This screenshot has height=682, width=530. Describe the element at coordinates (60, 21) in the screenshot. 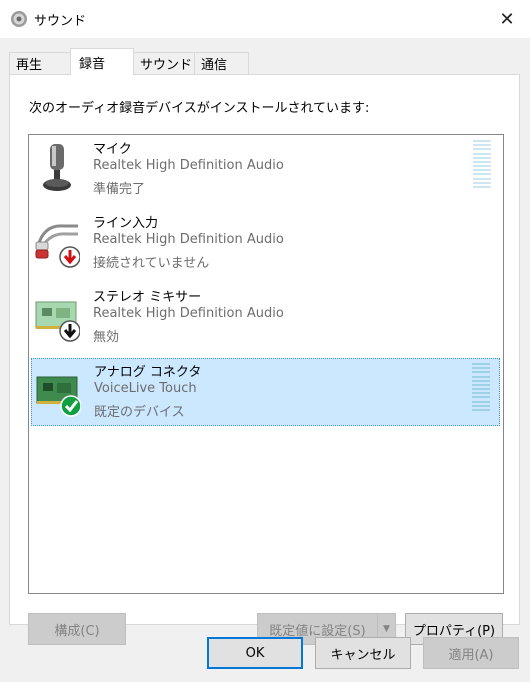

I see `window-title: サウンド` at that location.